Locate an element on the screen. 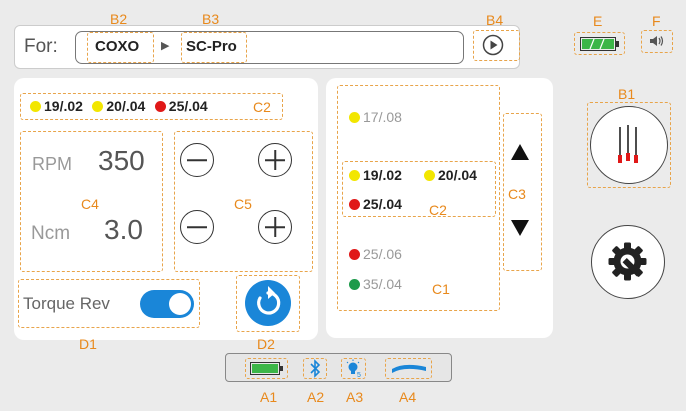 The width and height of the screenshot is (686, 411). torque-rev-label: Torque Rev is located at coordinates (66, 303).